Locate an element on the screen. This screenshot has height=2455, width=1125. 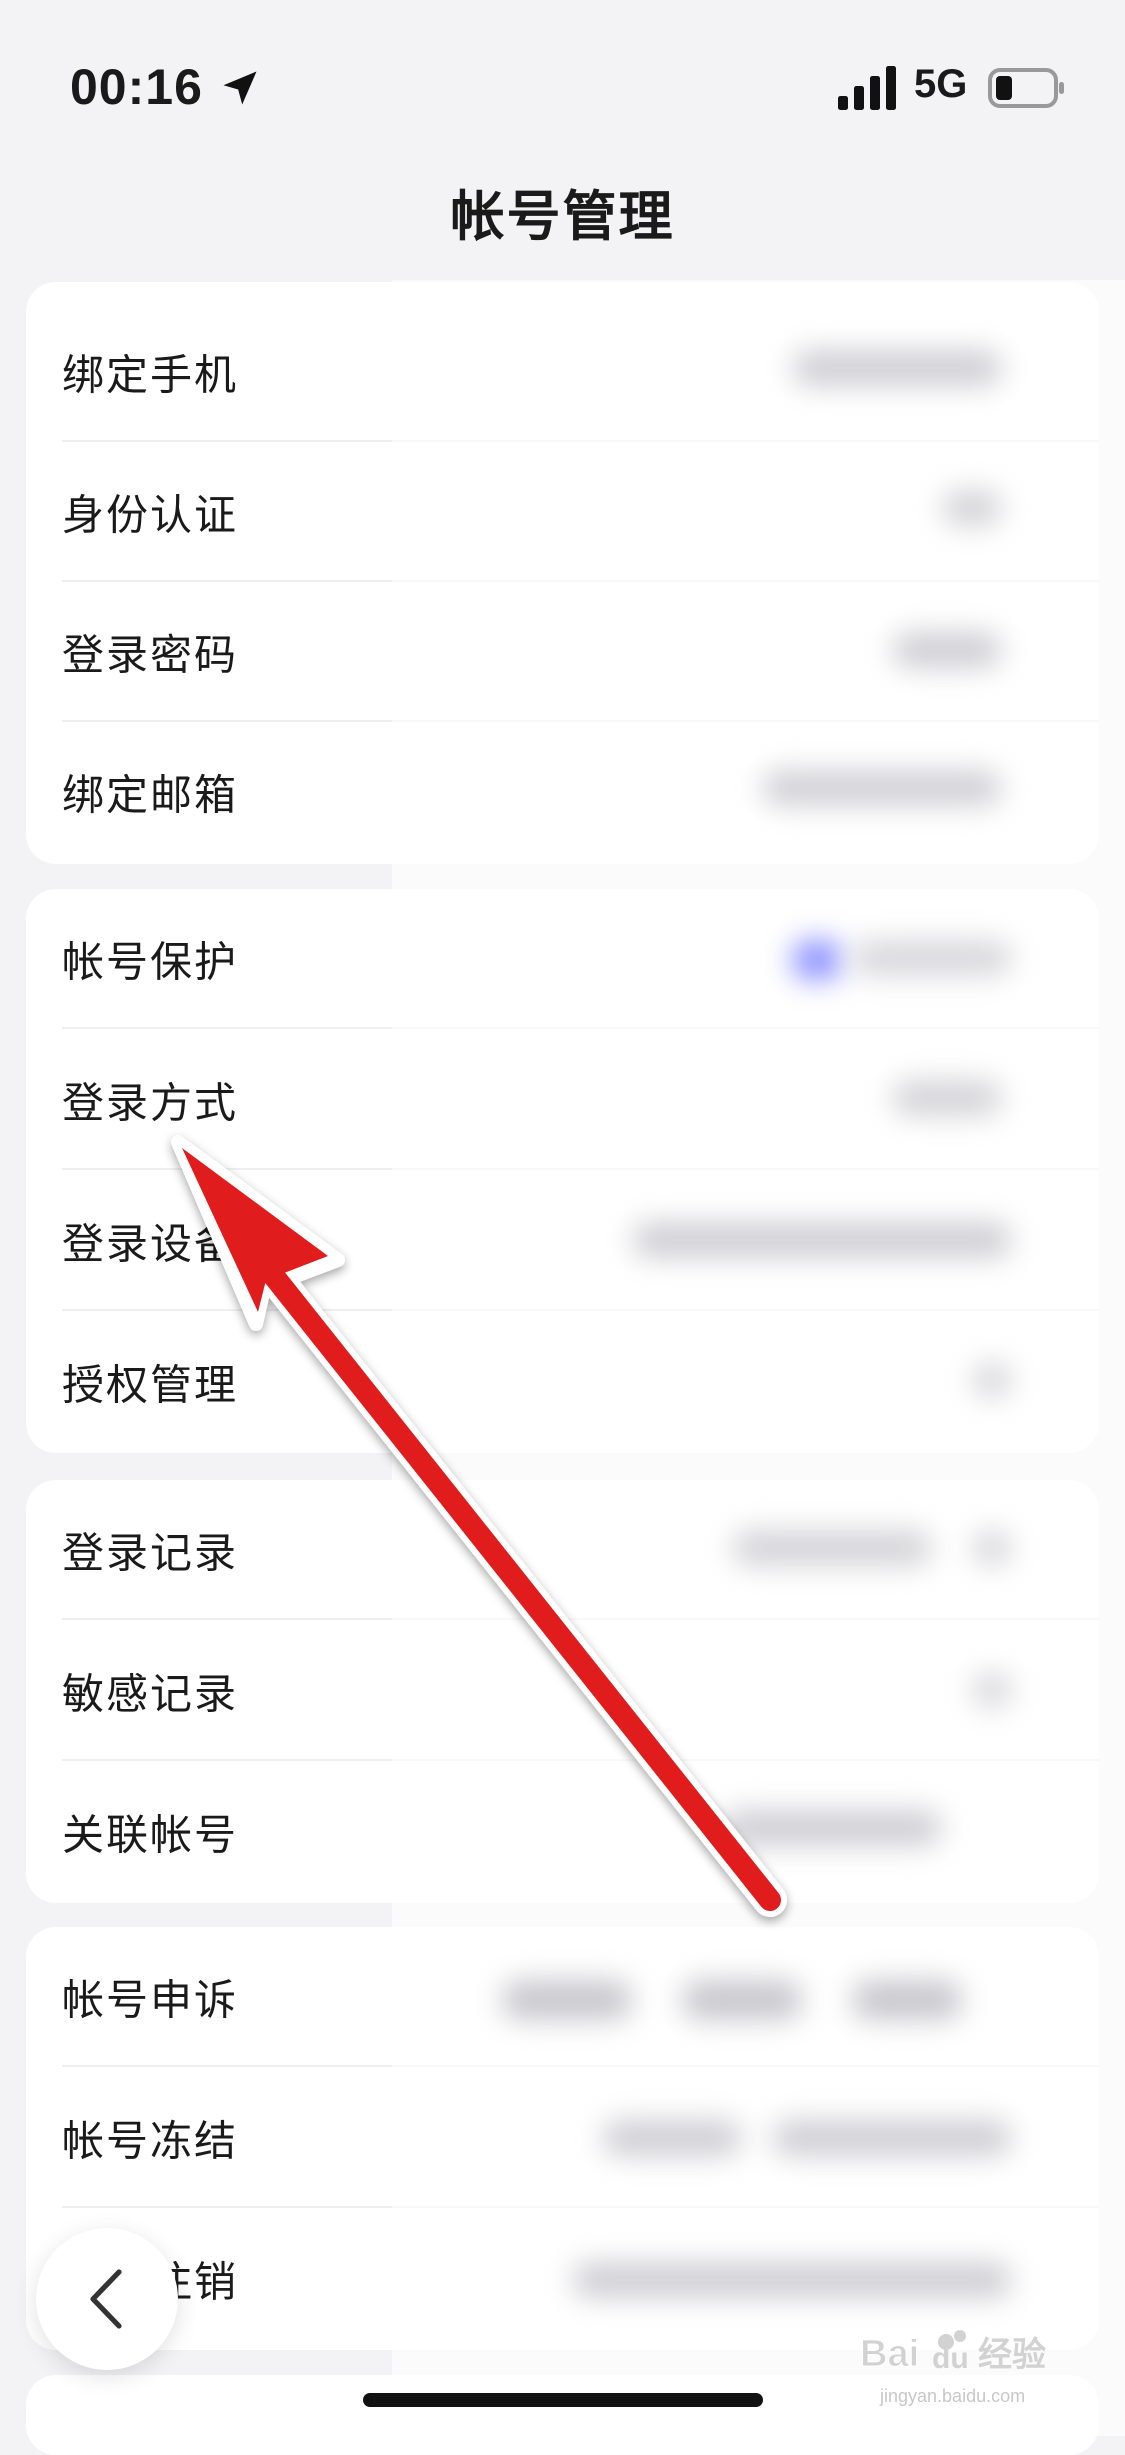
row-label: 绑定手机 is located at coordinates (150, 375).